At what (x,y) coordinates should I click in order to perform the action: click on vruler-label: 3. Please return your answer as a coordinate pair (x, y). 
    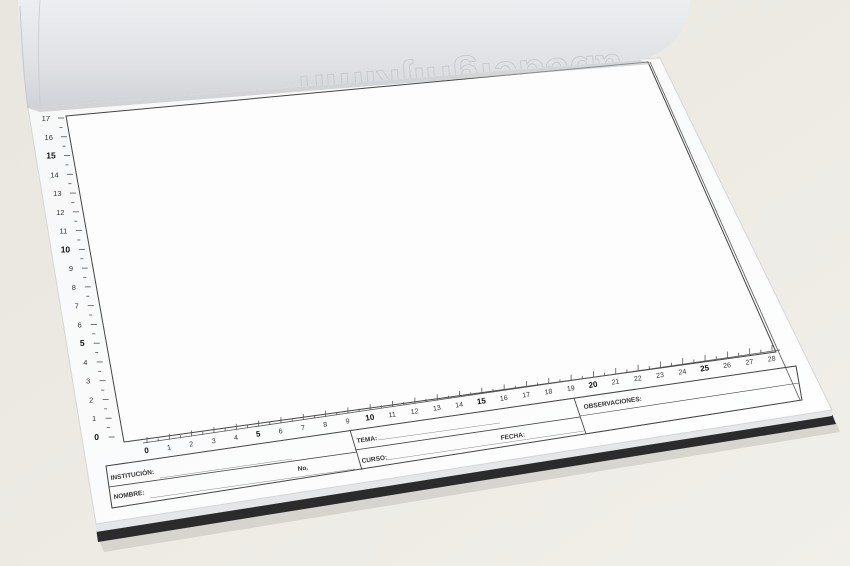
    Looking at the image, I should click on (88, 381).